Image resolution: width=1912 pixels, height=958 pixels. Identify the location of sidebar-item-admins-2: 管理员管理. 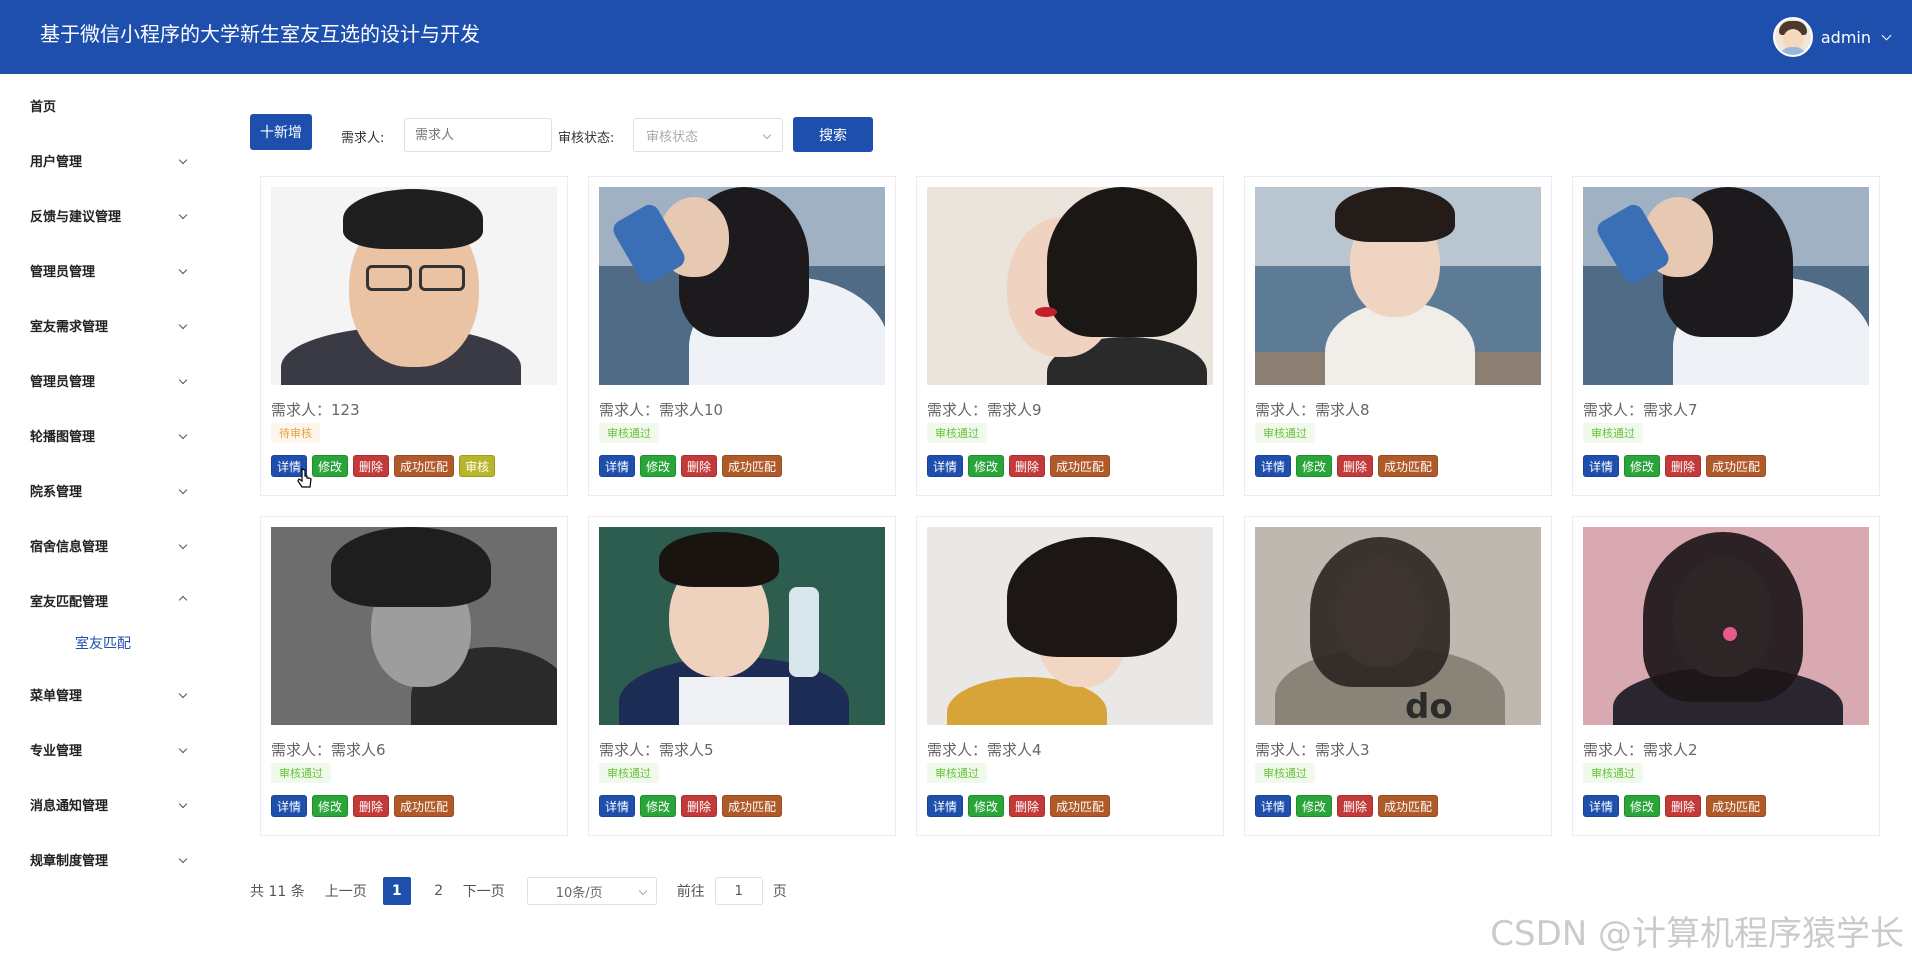
(110, 380).